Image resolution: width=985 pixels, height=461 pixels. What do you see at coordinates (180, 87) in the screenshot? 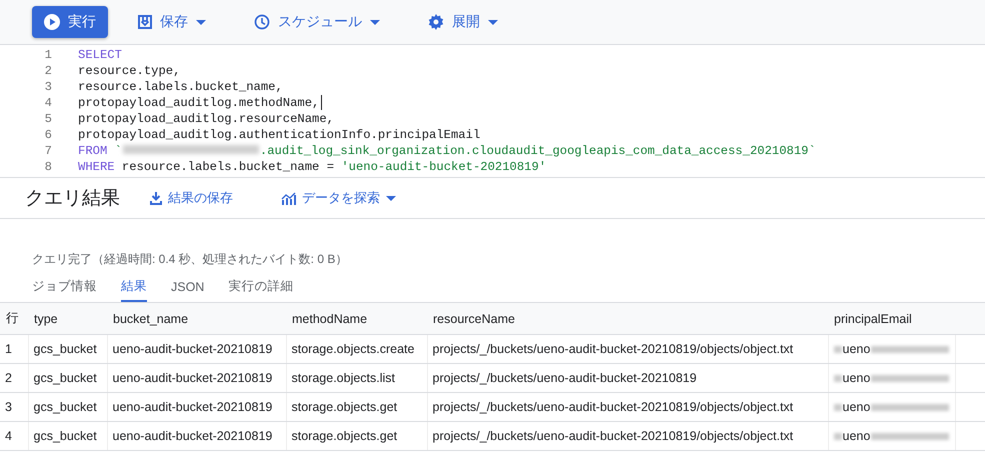
I see `code-line: resource.labels.bucket_name,` at bounding box center [180, 87].